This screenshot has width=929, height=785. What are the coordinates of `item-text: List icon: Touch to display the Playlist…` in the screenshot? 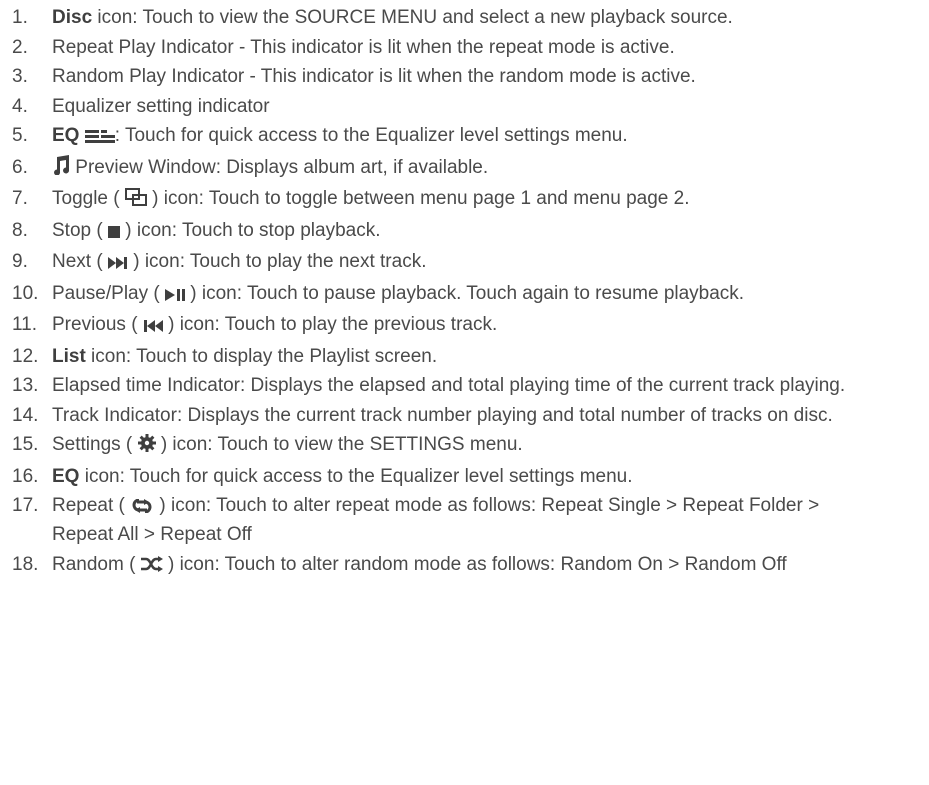 It's located at (245, 356).